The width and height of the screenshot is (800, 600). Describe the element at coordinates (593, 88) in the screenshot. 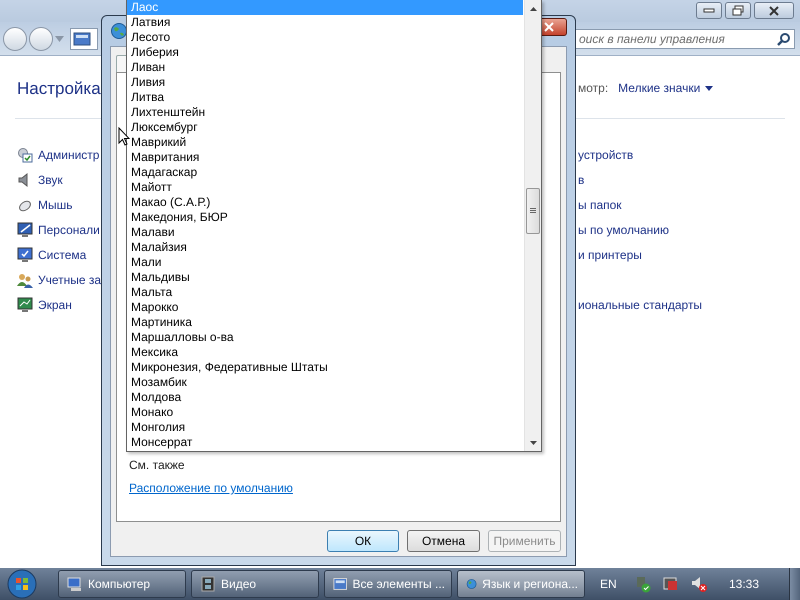

I see `view-label: мотр:` at that location.